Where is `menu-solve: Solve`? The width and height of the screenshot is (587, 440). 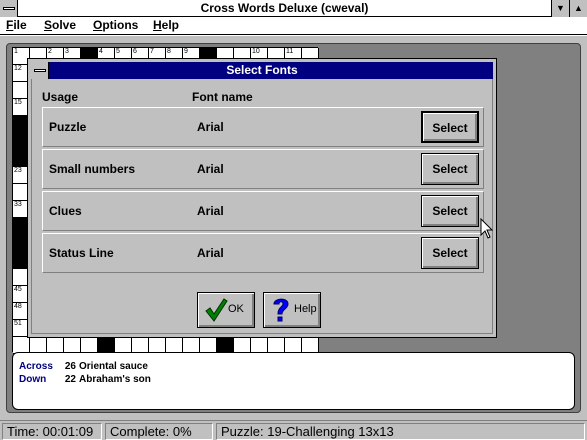 menu-solve: Solve is located at coordinates (60, 25).